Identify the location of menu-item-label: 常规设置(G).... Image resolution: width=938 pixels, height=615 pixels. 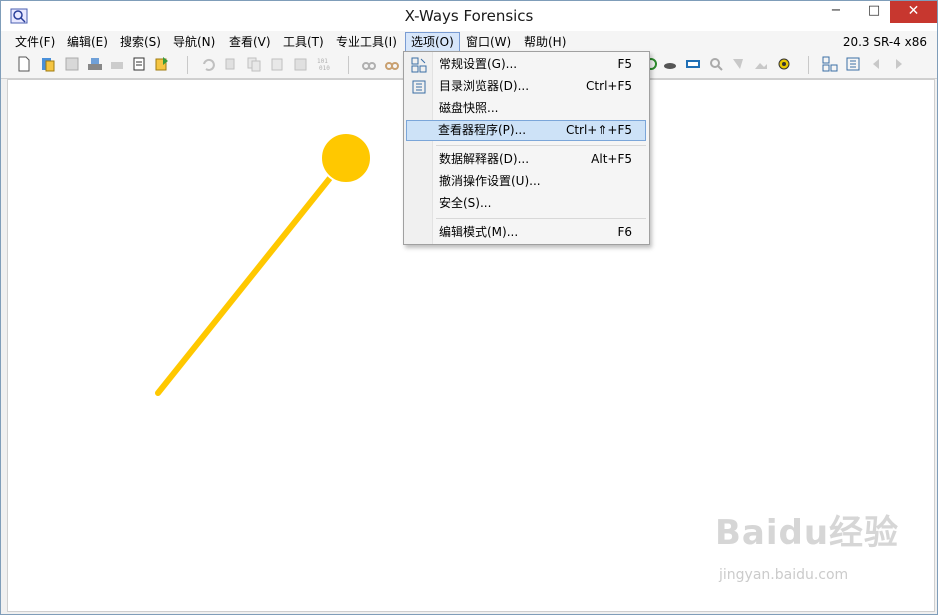
(478, 64).